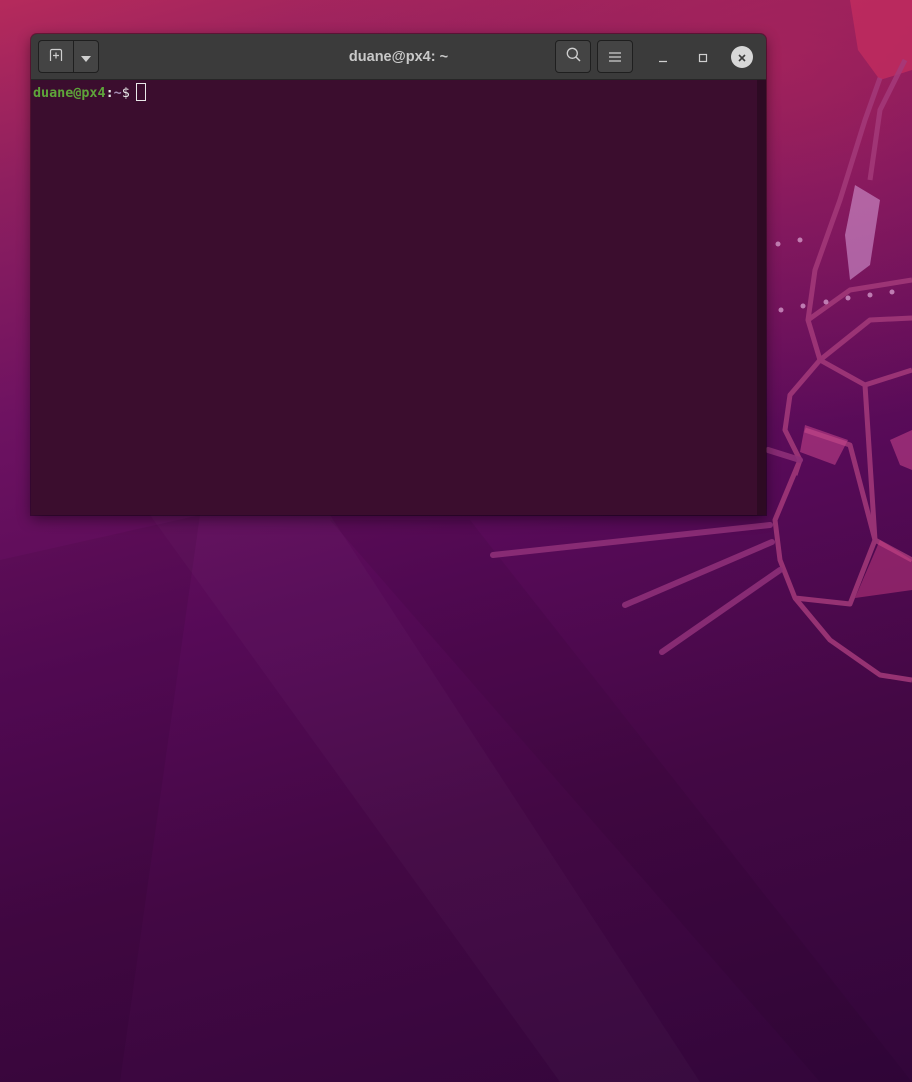  I want to click on chevron-down-icon, so click(86, 56).